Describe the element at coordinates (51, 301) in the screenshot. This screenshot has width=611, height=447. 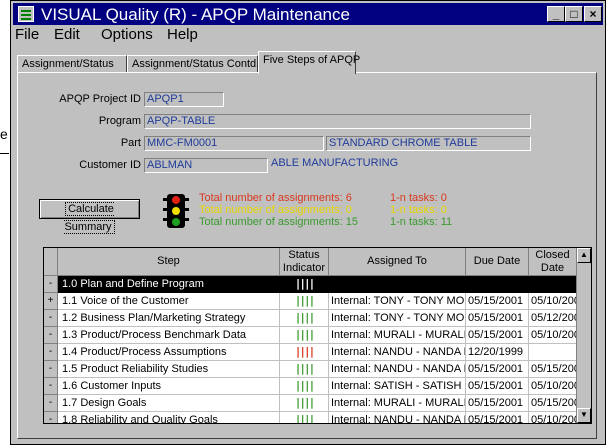
I see `row-expand-toggle: +` at that location.